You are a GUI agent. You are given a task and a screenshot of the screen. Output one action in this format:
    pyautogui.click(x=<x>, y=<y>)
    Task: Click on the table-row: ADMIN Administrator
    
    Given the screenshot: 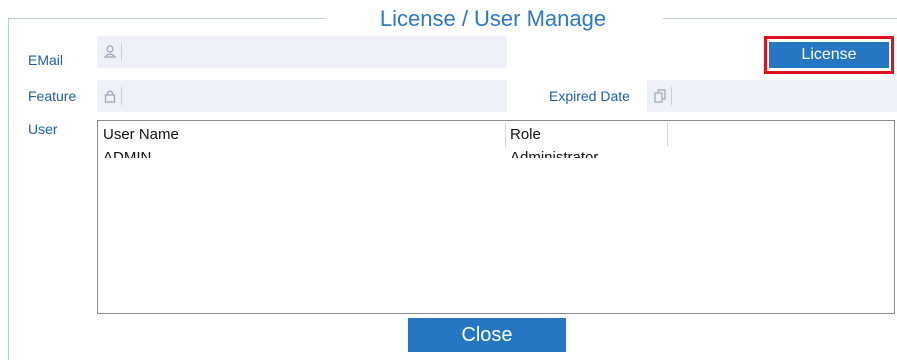 What is the action you would take?
    pyautogui.click(x=496, y=153)
    